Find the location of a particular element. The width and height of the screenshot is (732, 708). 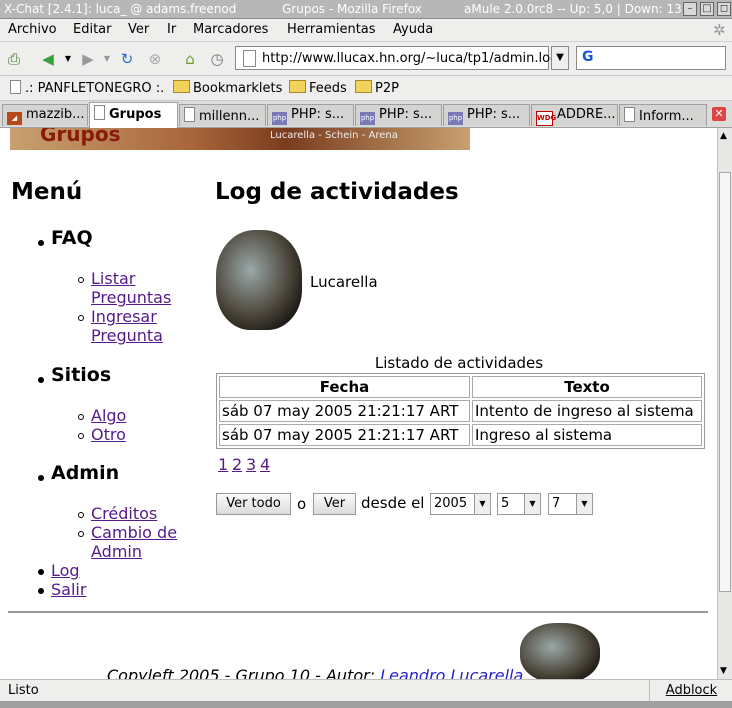

forward-dropdown-icon: ▼ is located at coordinates (107, 59).